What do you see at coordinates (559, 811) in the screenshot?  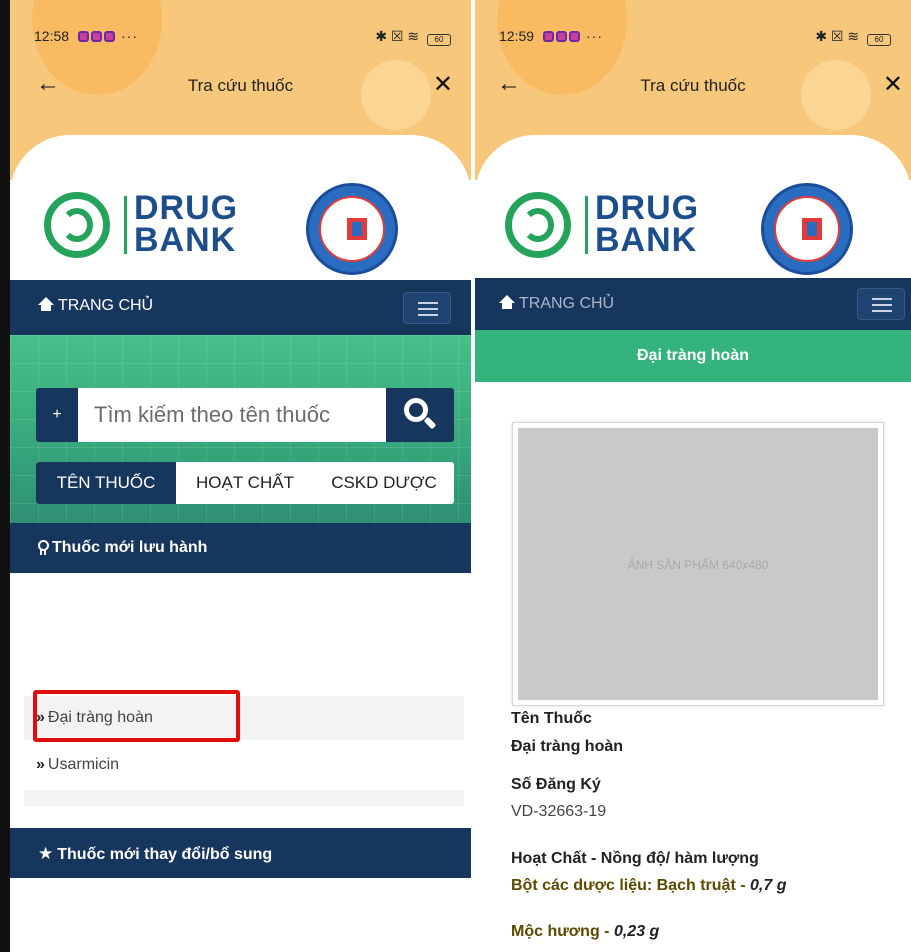 I see `registration-value: VD-32663-19` at bounding box center [559, 811].